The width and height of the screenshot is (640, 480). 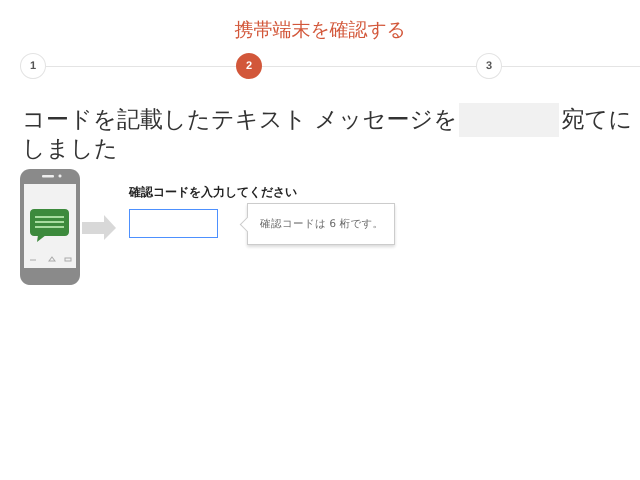 I want to click on page-title: 携帯端末を確認する, so click(x=320, y=29).